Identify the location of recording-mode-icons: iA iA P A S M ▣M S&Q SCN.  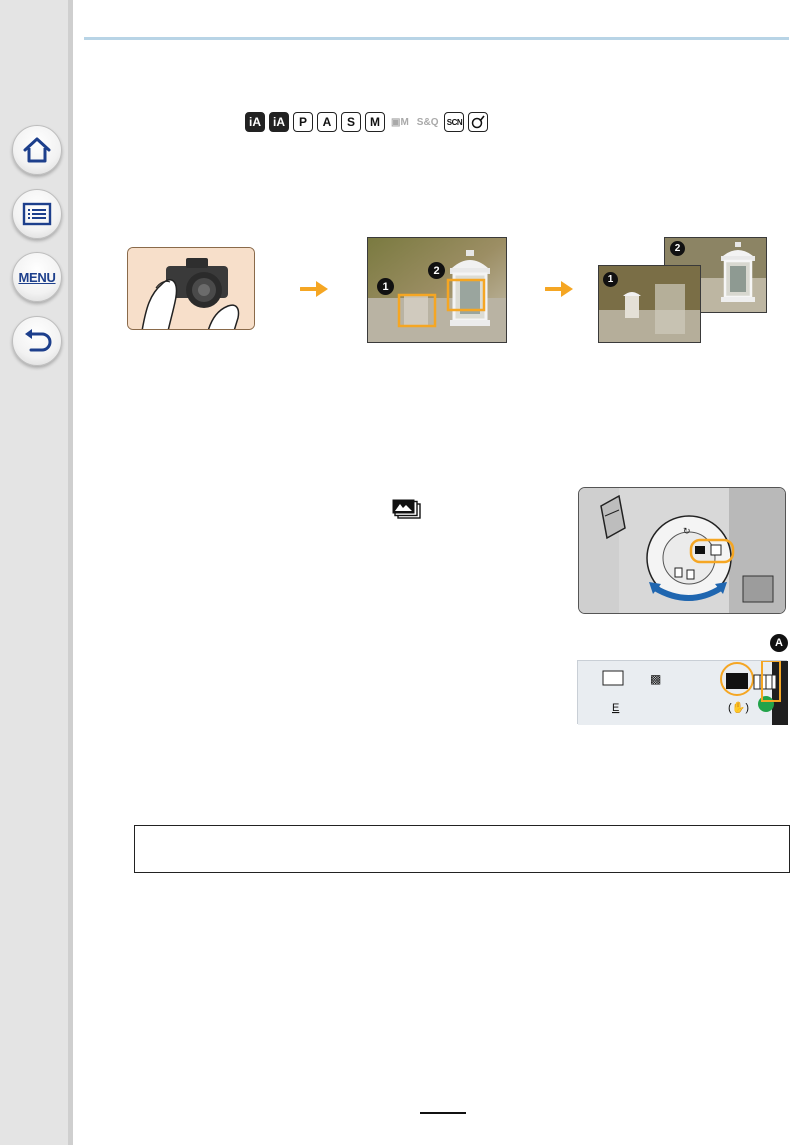
(367, 122).